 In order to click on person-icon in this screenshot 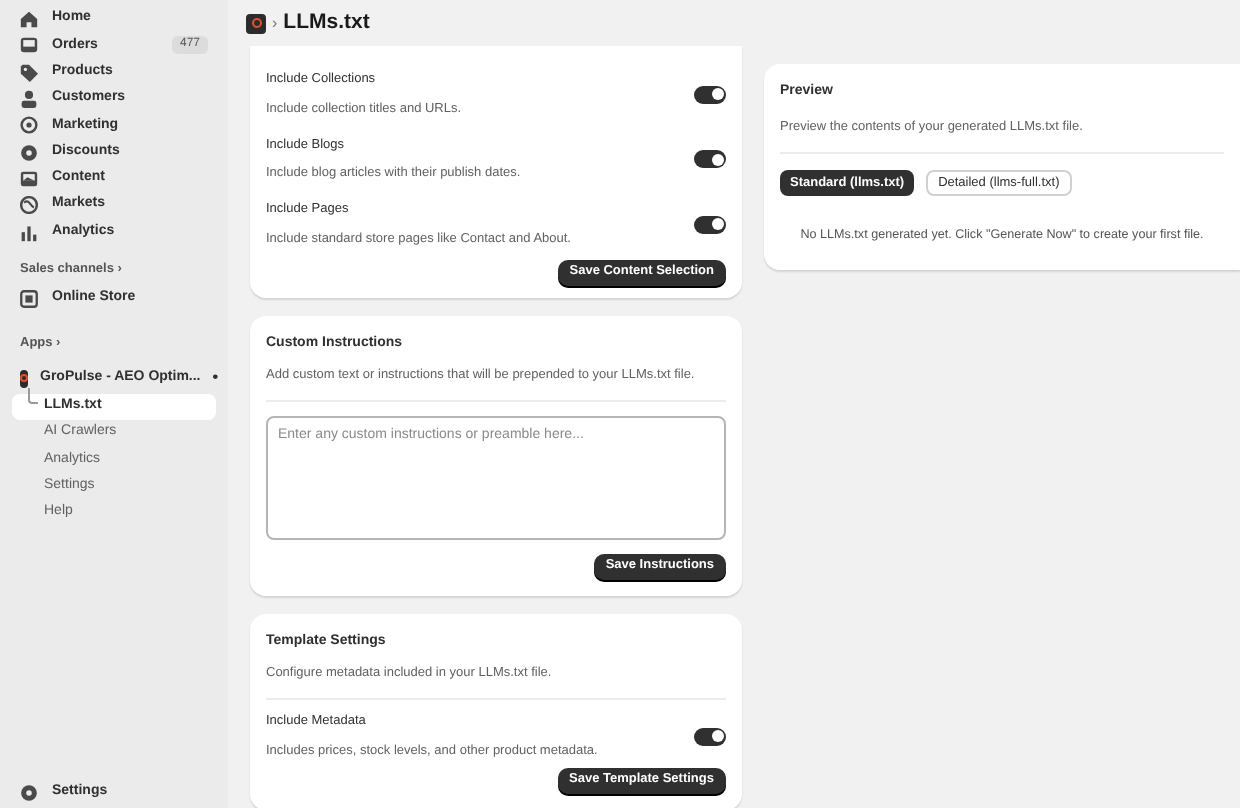, I will do `click(29, 99)`.